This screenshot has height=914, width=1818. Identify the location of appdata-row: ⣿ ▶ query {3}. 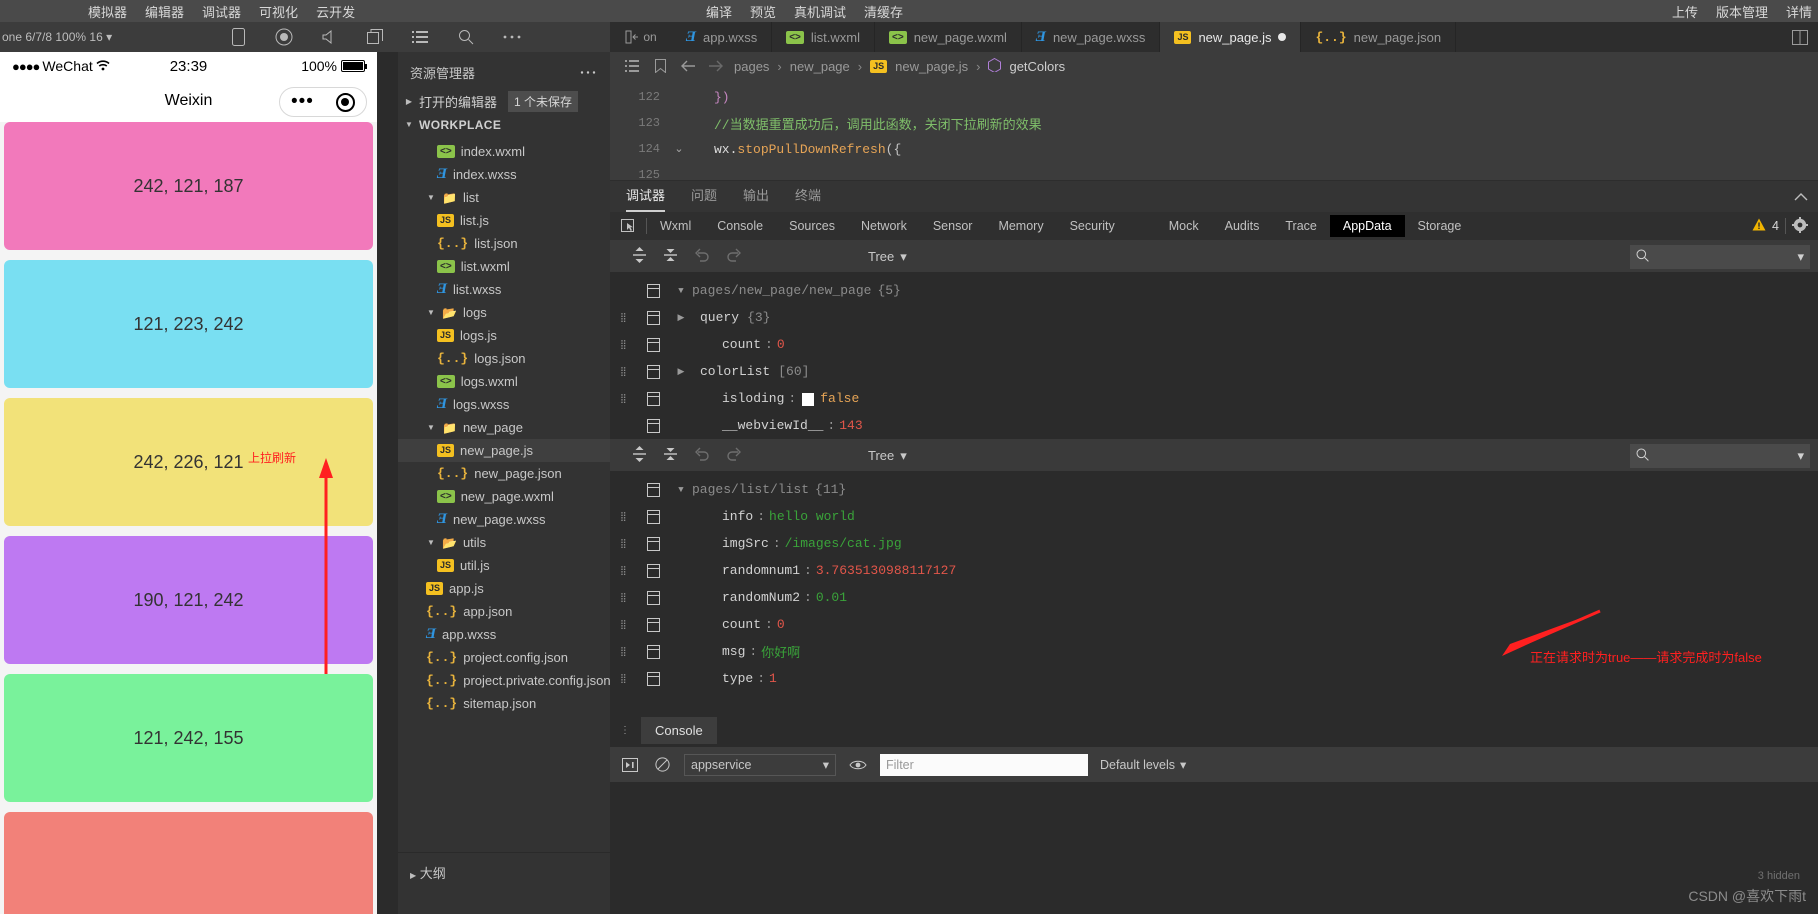
(1214, 317).